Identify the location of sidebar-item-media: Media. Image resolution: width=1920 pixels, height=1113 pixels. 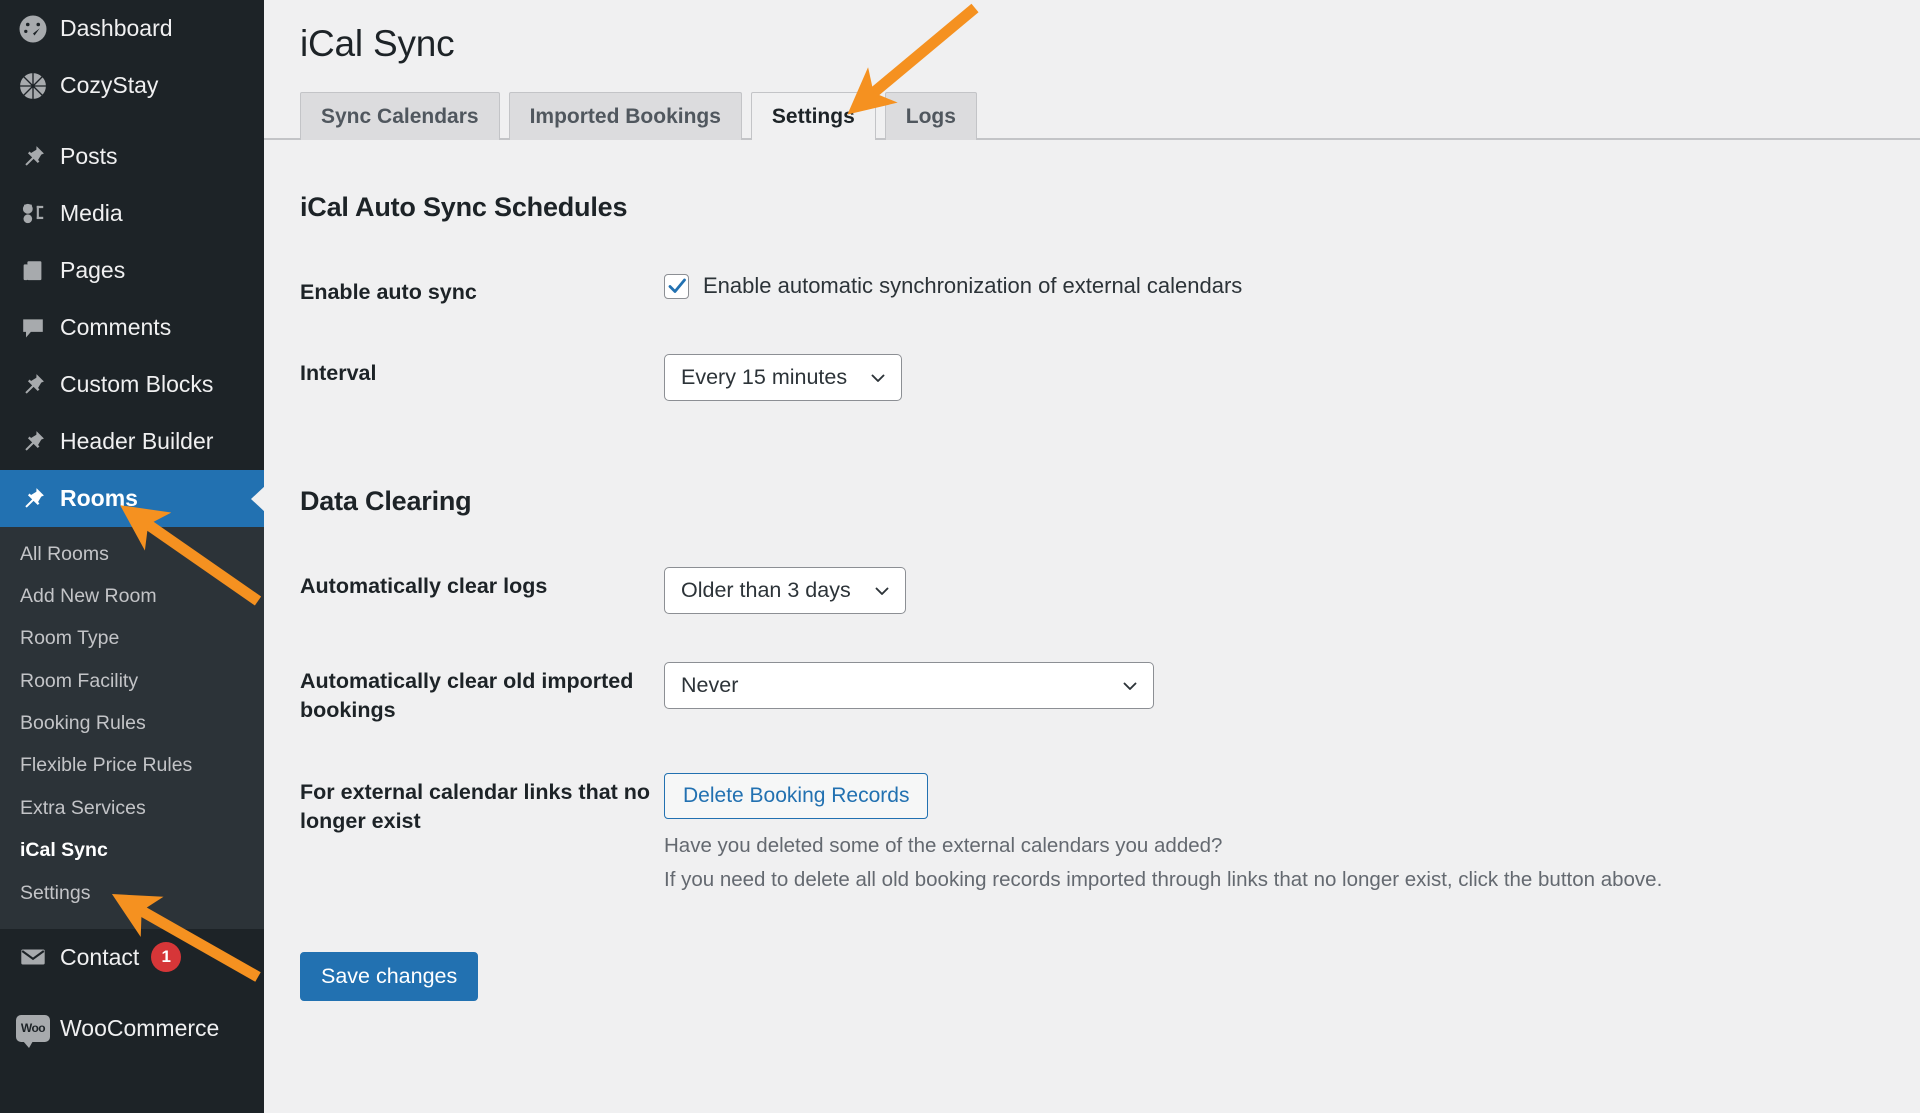
(132, 213).